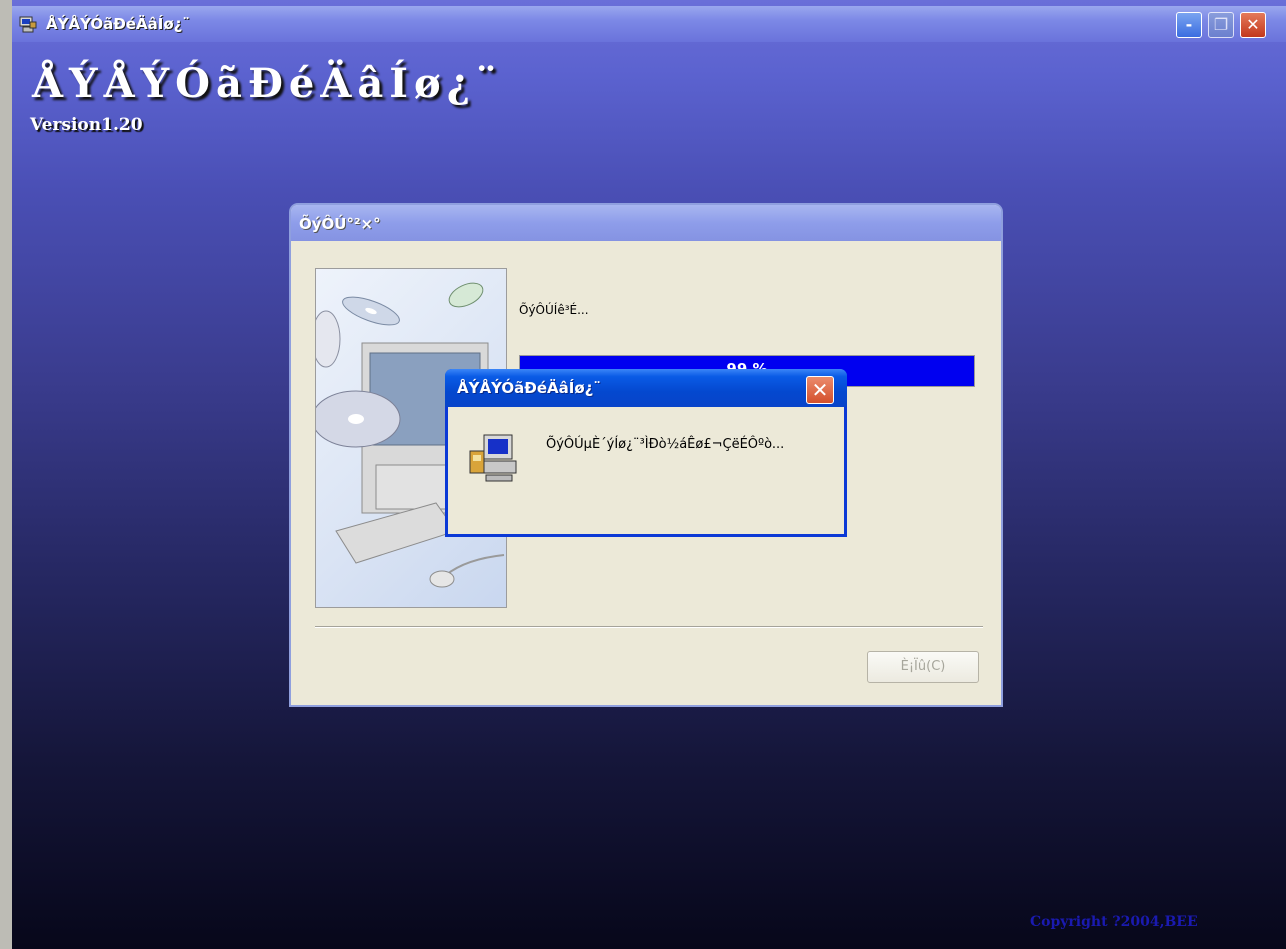  I want to click on cancel-button: È¡Ïû(C), so click(923, 667).